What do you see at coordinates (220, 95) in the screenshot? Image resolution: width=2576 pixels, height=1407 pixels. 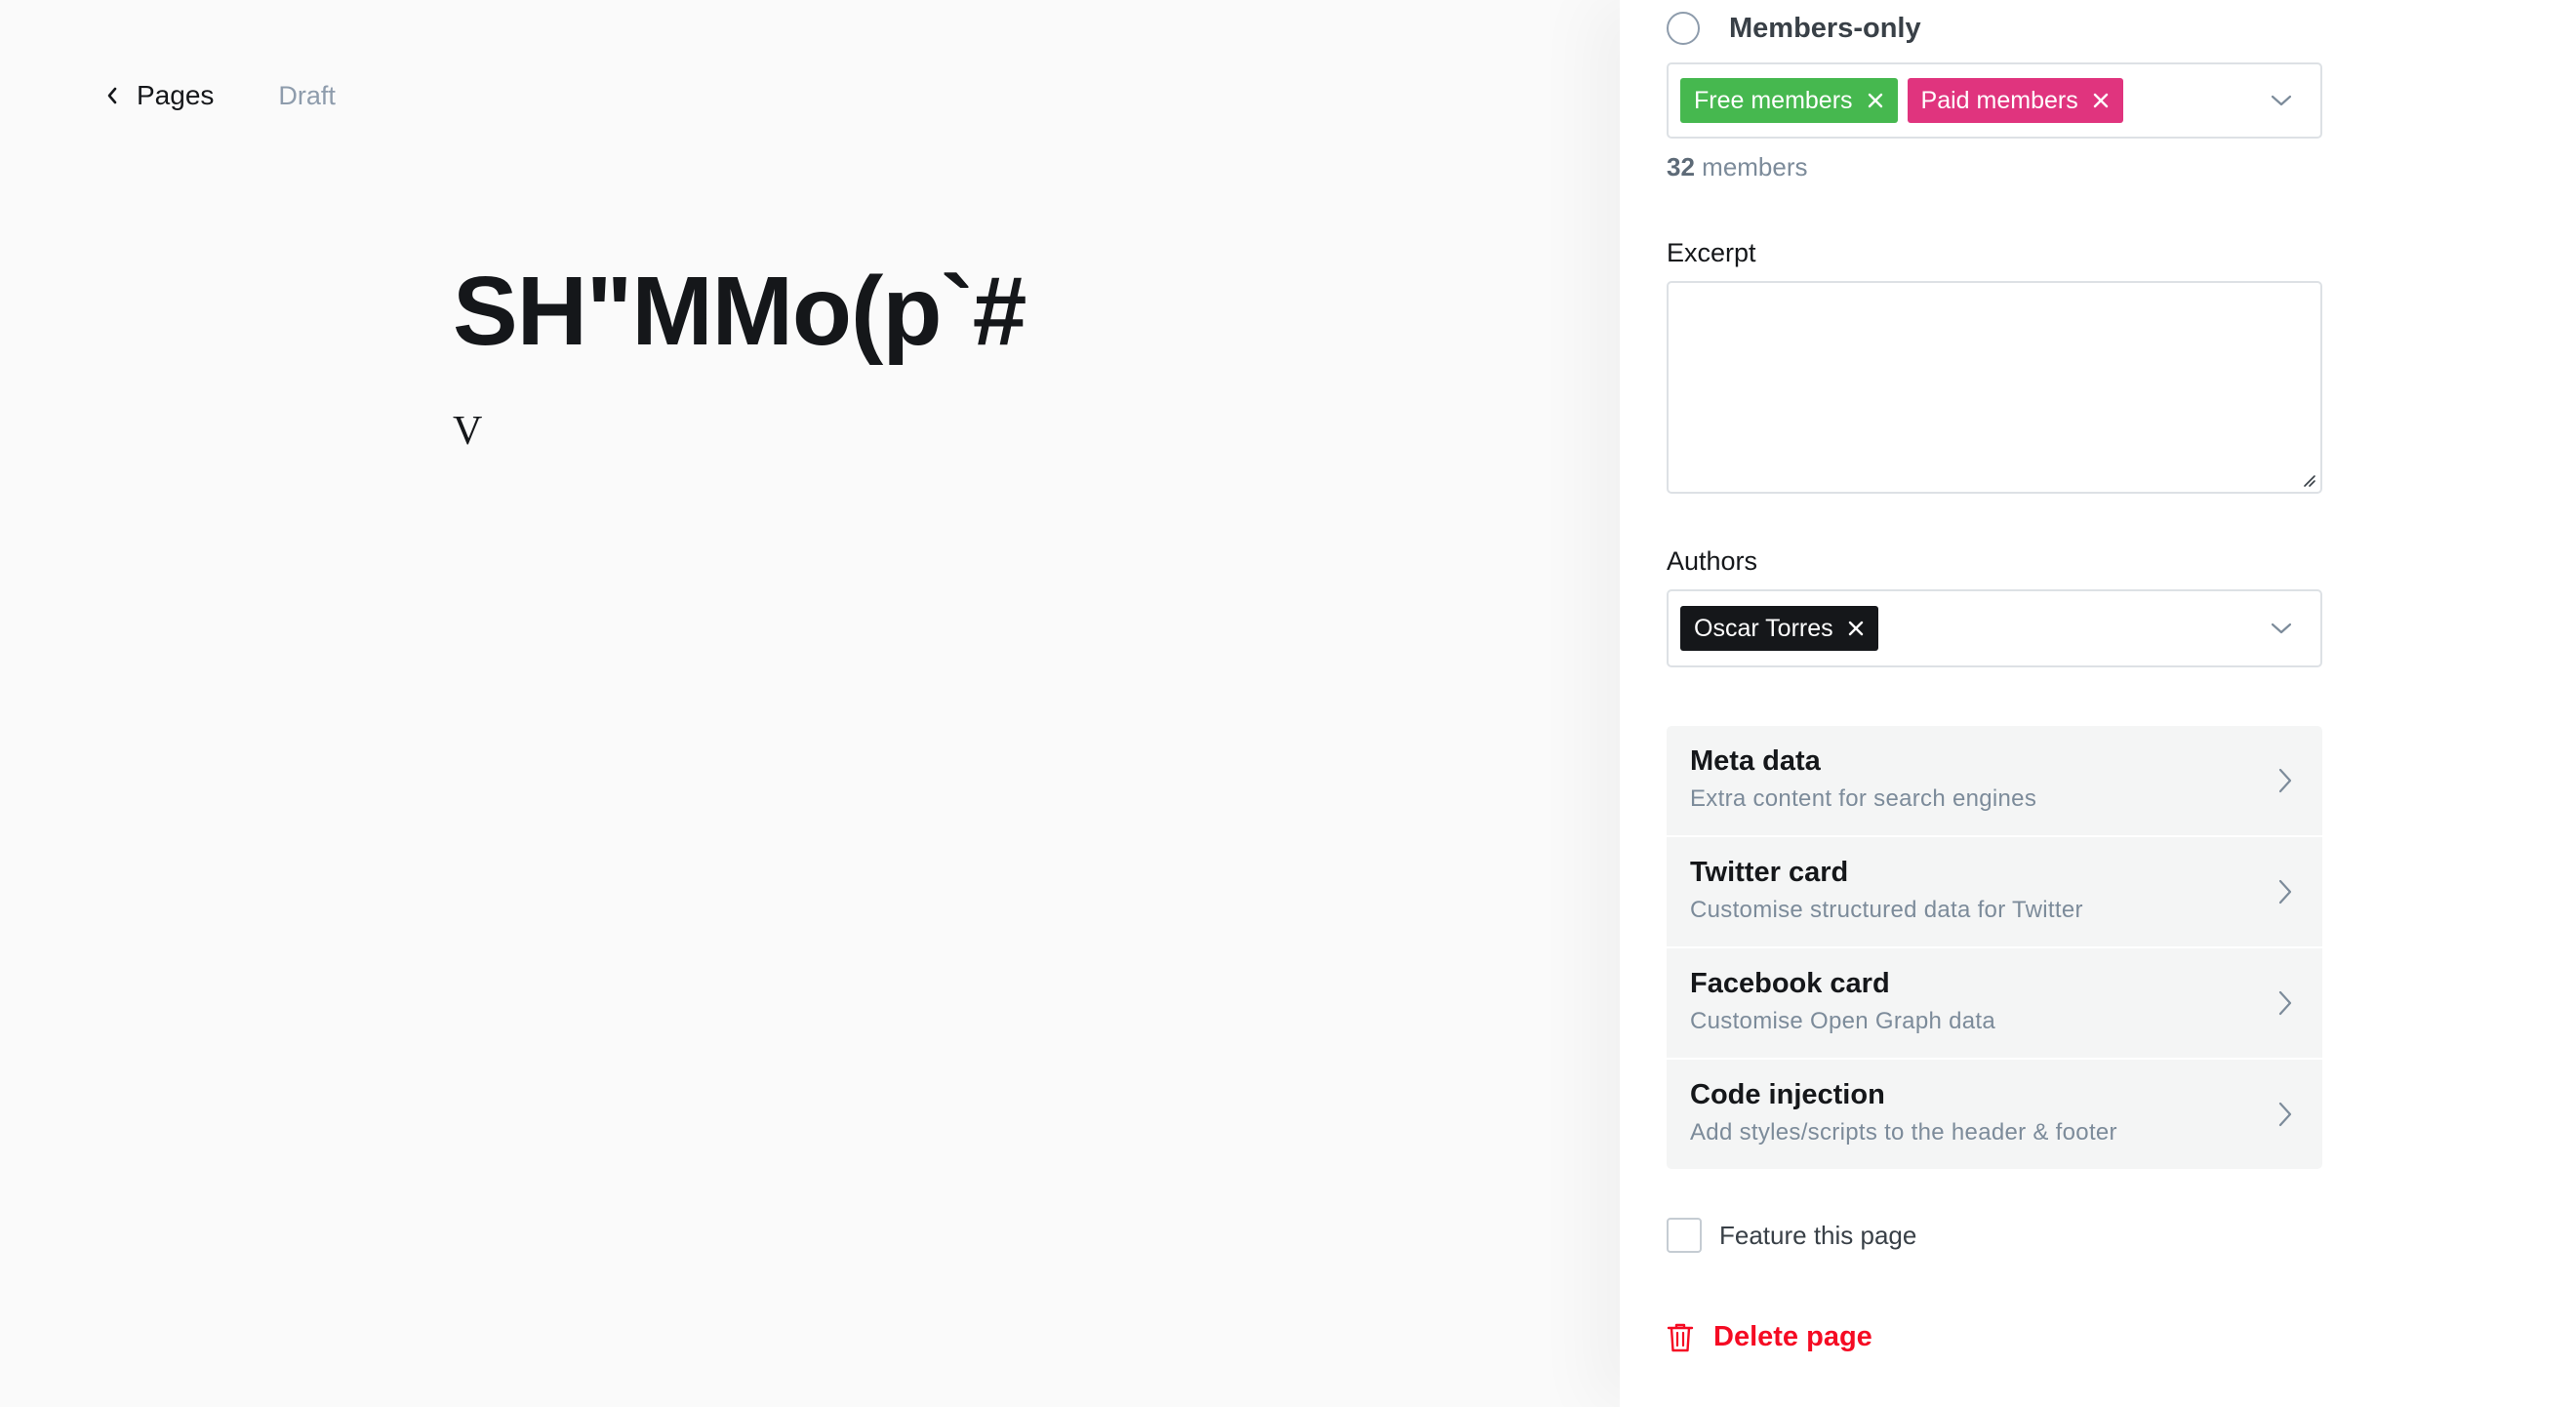 I see `editor-topbar: Pages Draft` at bounding box center [220, 95].